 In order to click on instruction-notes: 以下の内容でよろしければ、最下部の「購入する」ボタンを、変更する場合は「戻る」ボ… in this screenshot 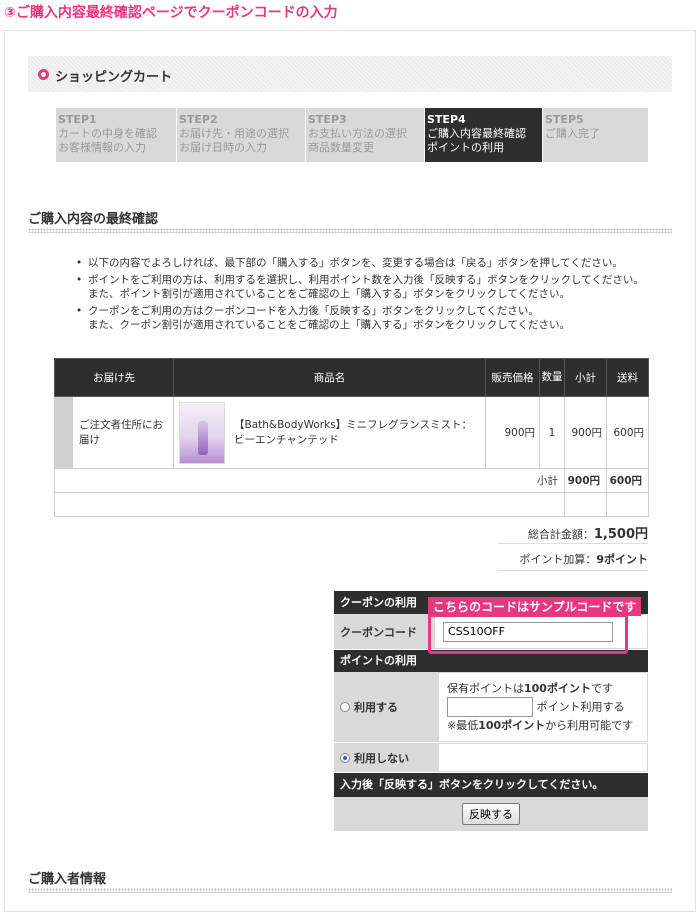, I will do `click(366, 295)`.